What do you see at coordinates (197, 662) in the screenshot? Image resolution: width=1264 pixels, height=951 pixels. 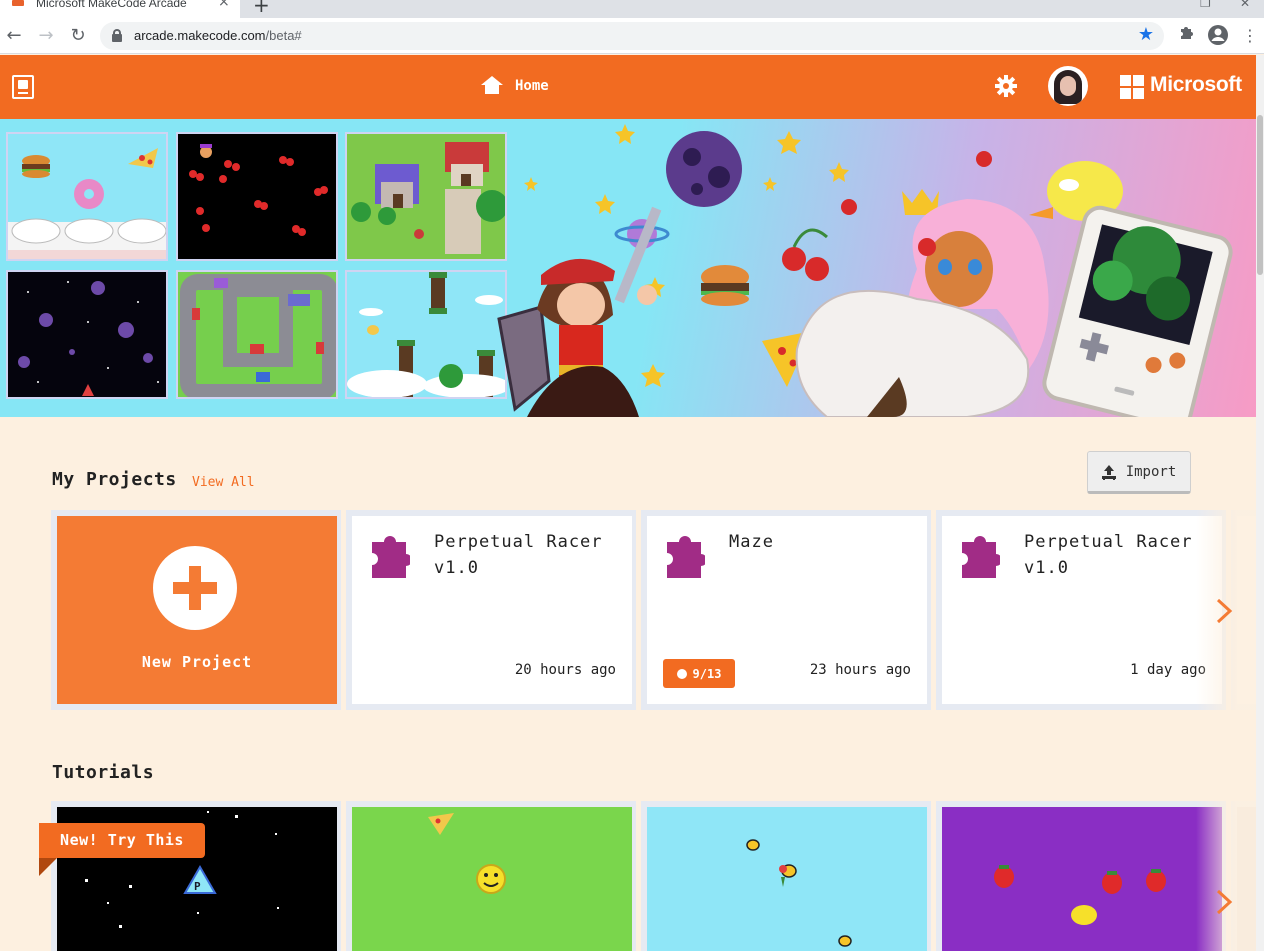 I see `new-project-label: New Project` at bounding box center [197, 662].